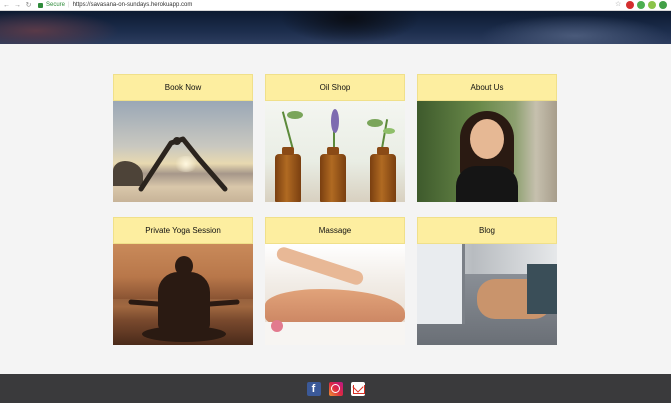  Describe the element at coordinates (630, 5) in the screenshot. I see `extension-shield-icon` at that location.